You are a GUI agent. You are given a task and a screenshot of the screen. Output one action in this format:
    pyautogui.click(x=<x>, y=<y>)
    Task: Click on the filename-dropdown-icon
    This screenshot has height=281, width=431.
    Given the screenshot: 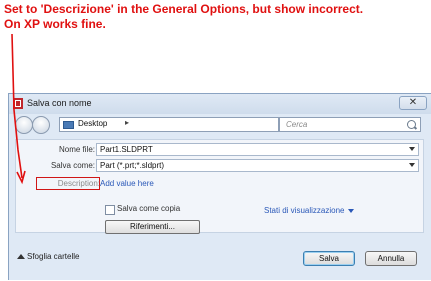 What is the action you would take?
    pyautogui.click(x=412, y=149)
    